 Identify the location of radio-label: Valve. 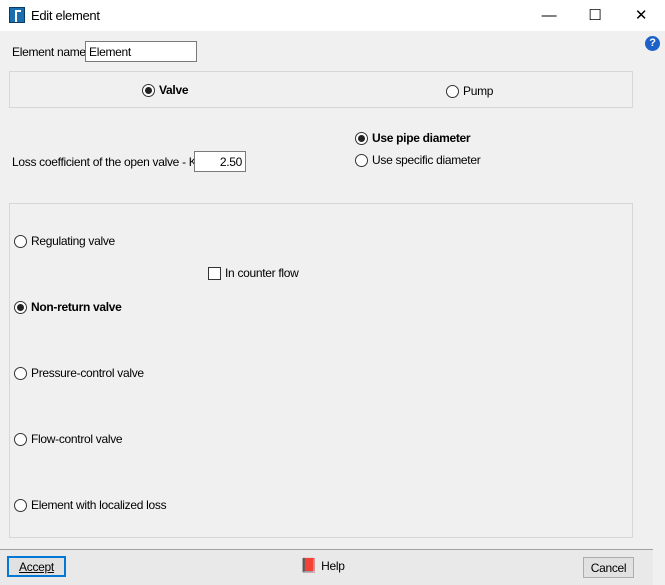
(174, 90).